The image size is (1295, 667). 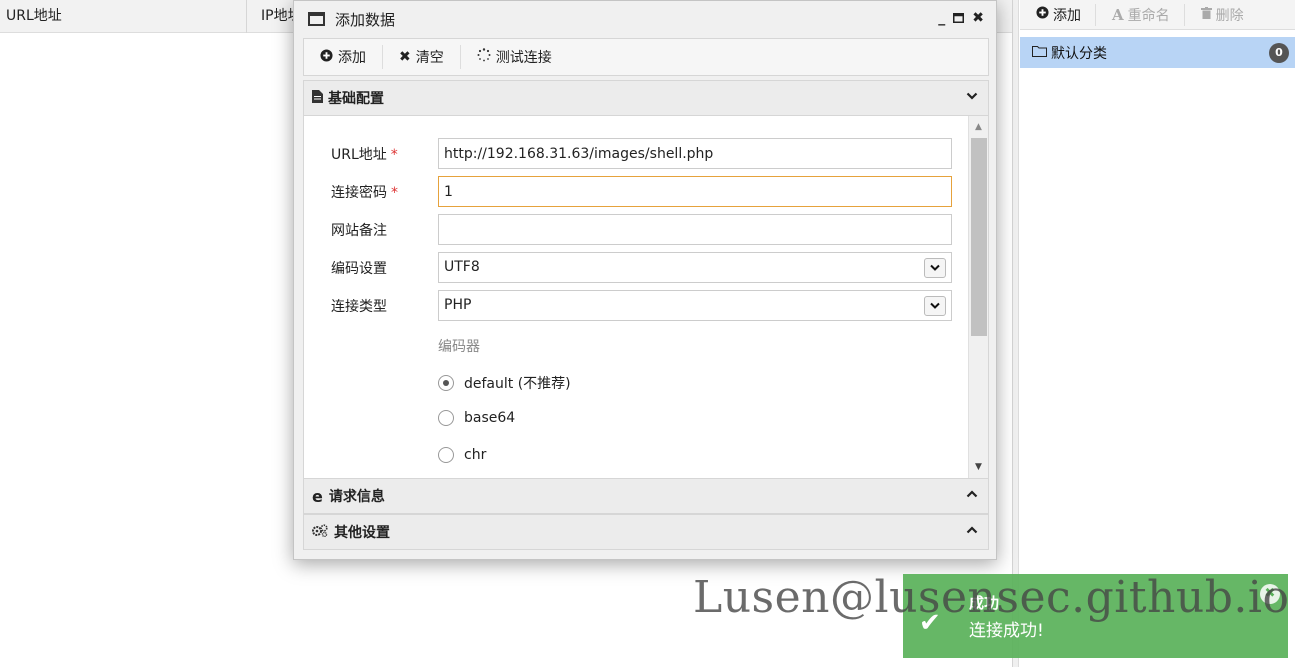 What do you see at coordinates (352, 58) in the screenshot?
I see `add-label: 添加` at bounding box center [352, 58].